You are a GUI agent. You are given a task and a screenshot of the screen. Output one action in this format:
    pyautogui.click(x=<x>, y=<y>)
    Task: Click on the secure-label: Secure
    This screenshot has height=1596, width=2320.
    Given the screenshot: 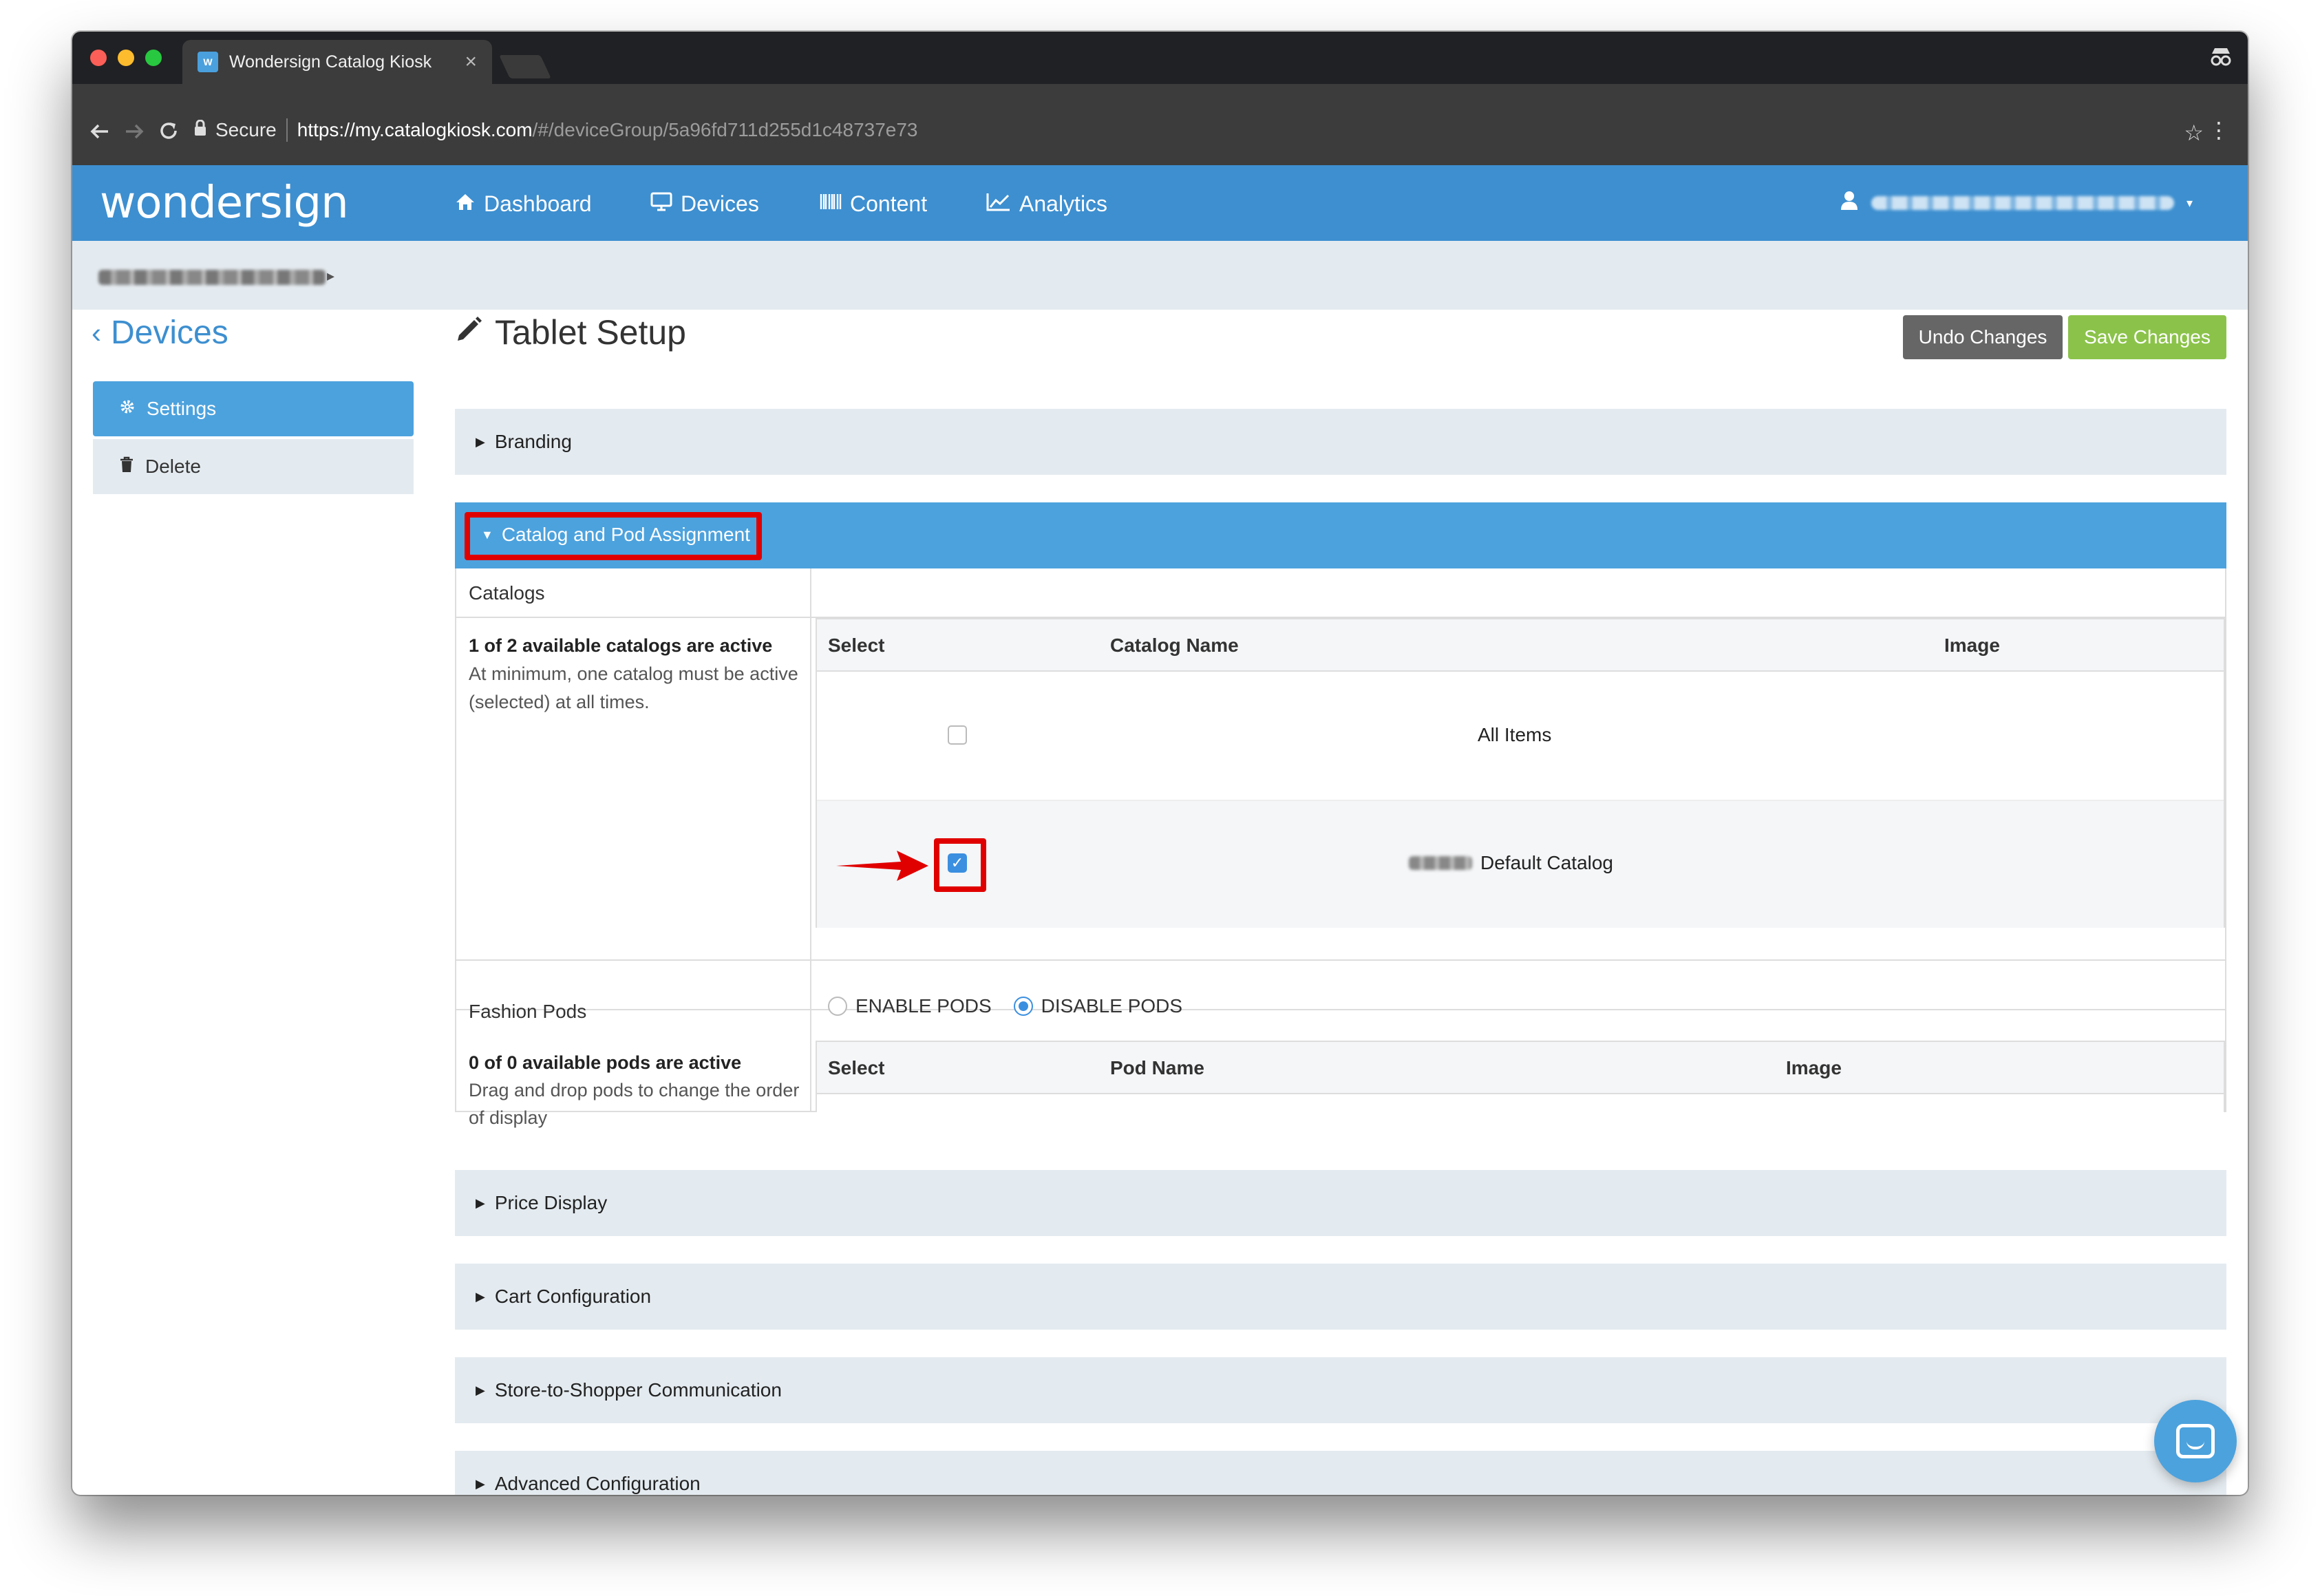 What is the action you would take?
    pyautogui.click(x=246, y=129)
    